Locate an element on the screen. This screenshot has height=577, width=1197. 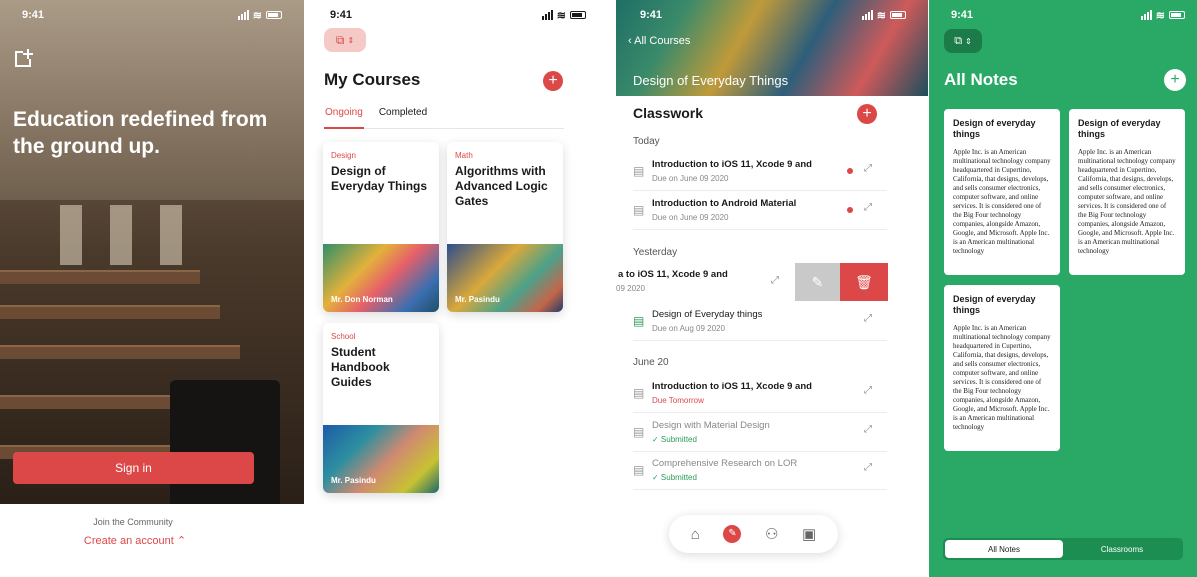
tab-completed: Completed is located at coordinates (403, 118).